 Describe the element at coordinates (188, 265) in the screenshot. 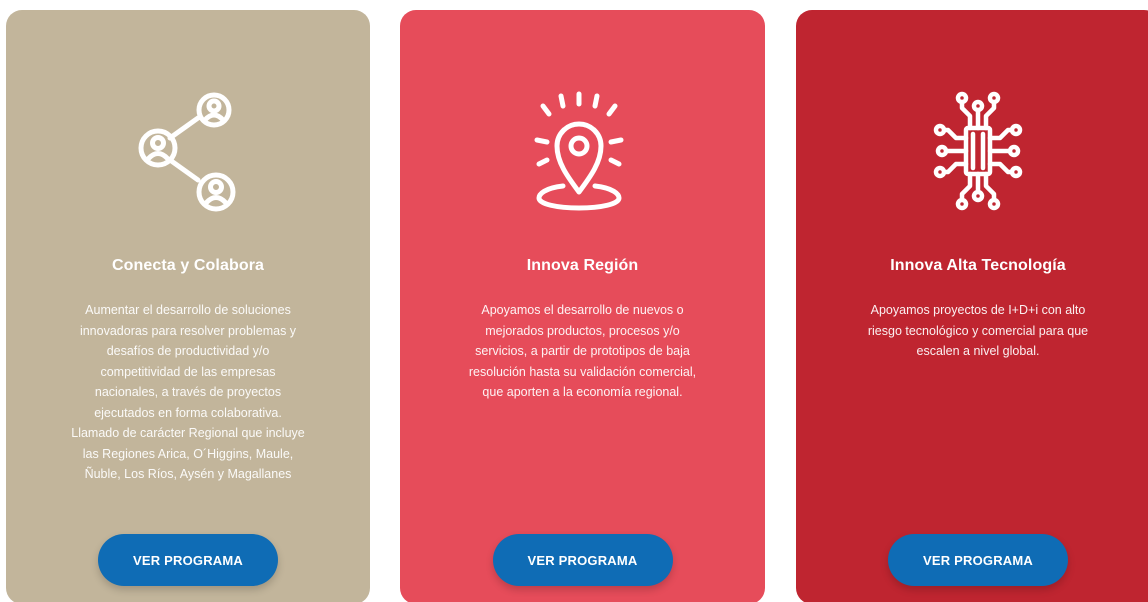

I see `card-title: Conecta y Colabora` at that location.